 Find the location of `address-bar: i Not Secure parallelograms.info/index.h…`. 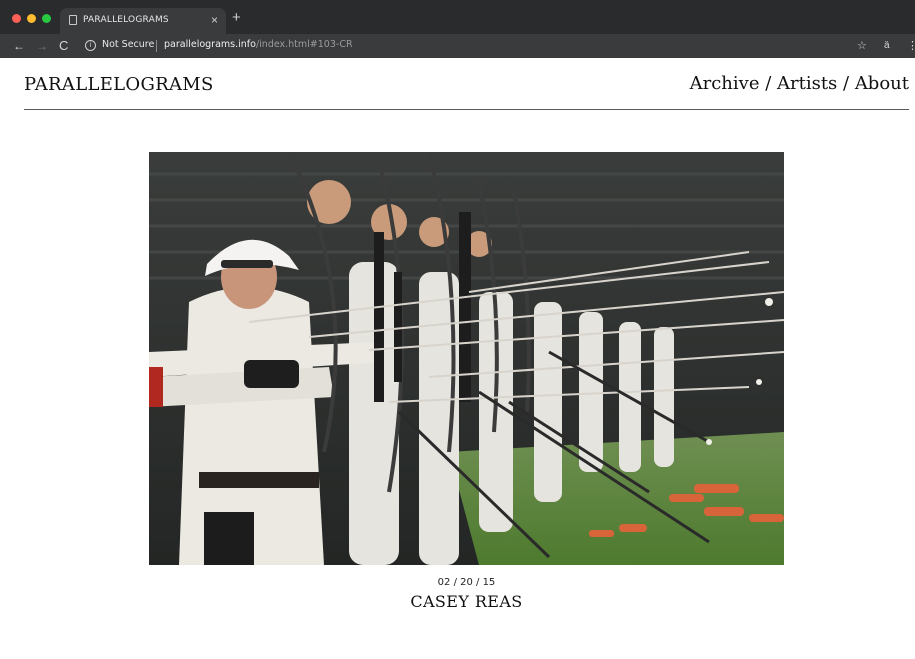

address-bar: i Not Secure parallelograms.info/index.h… is located at coordinates (490, 46).